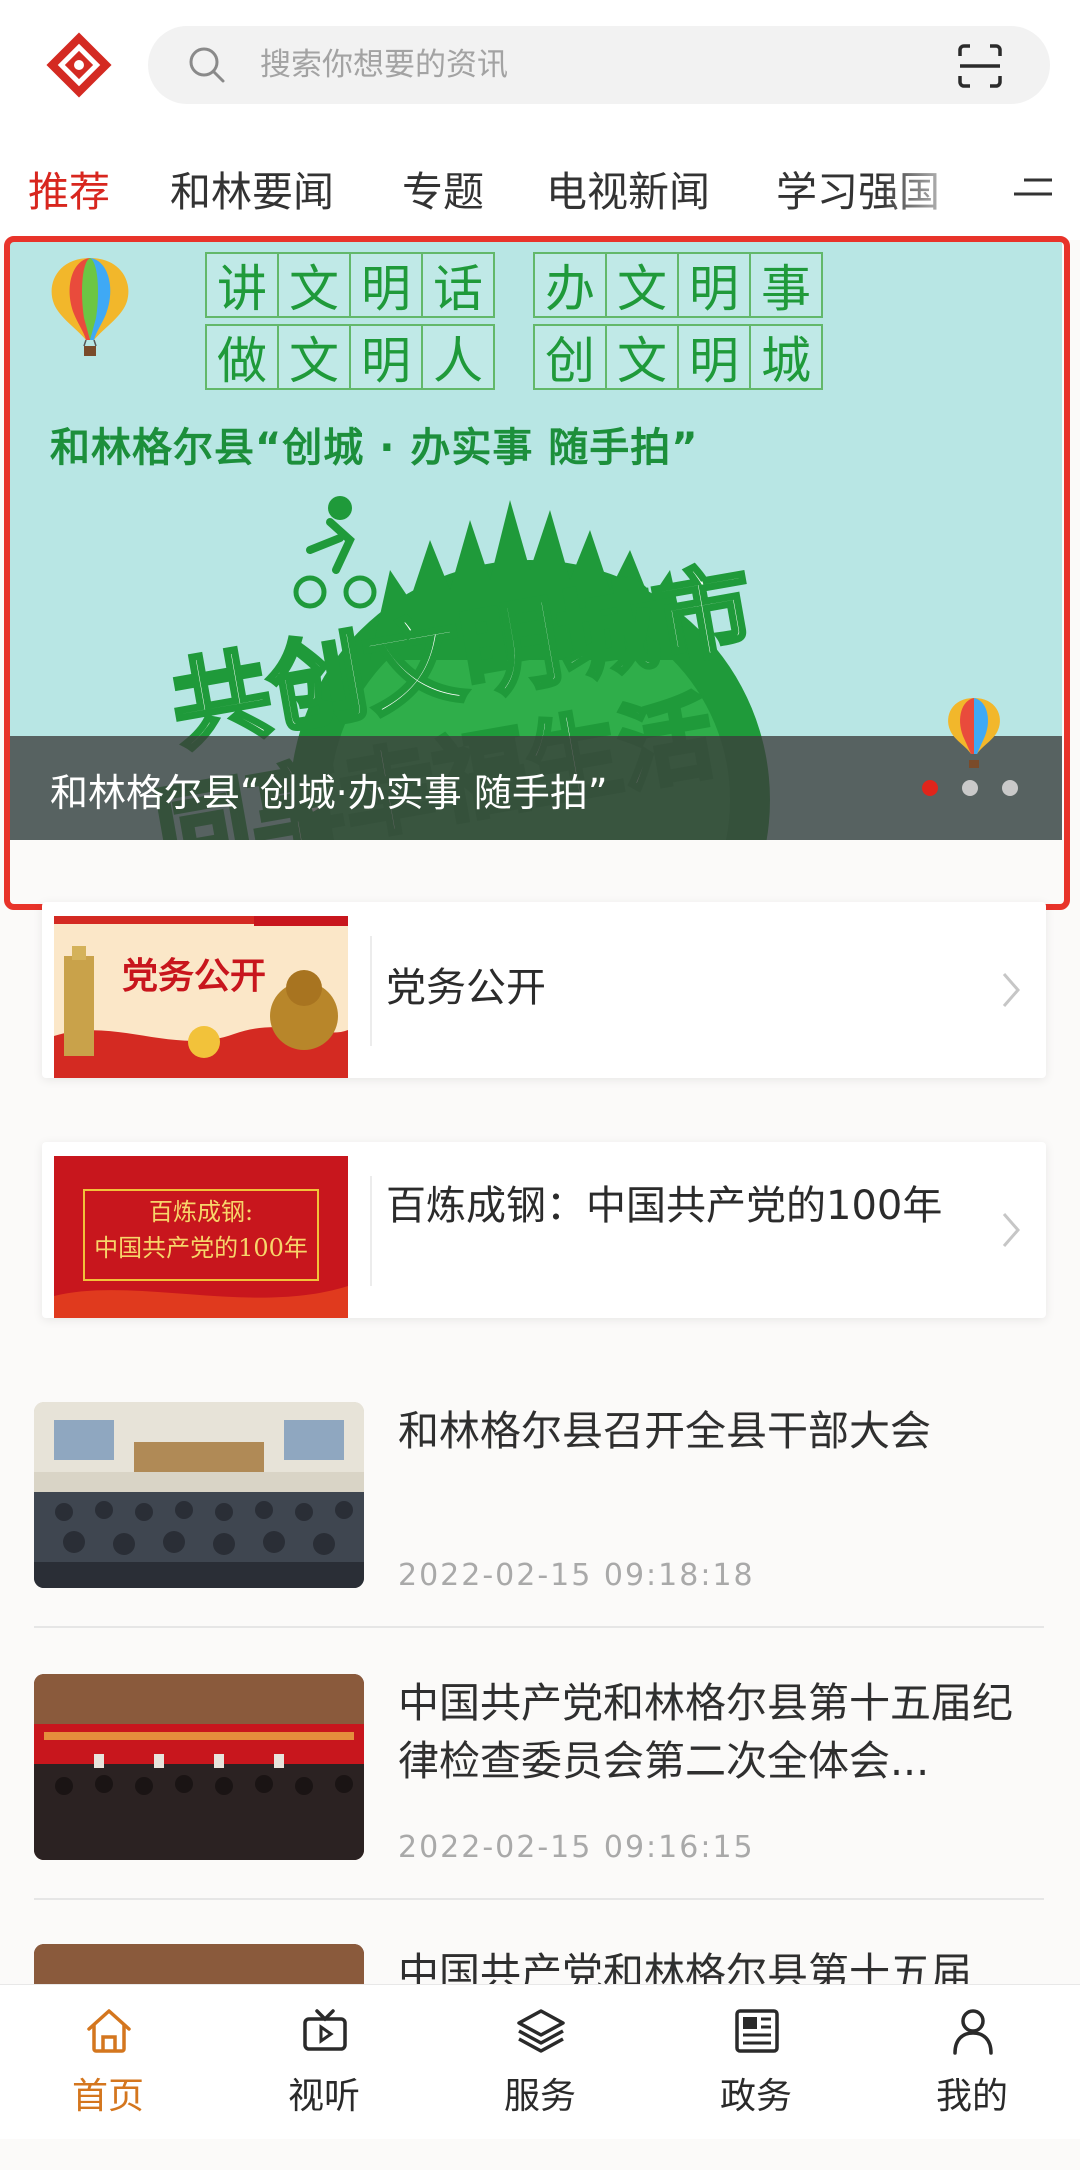  What do you see at coordinates (514, 285) in the screenshot?
I see `slogan-row-1: 讲 文 明 话 办 文 明 事` at bounding box center [514, 285].